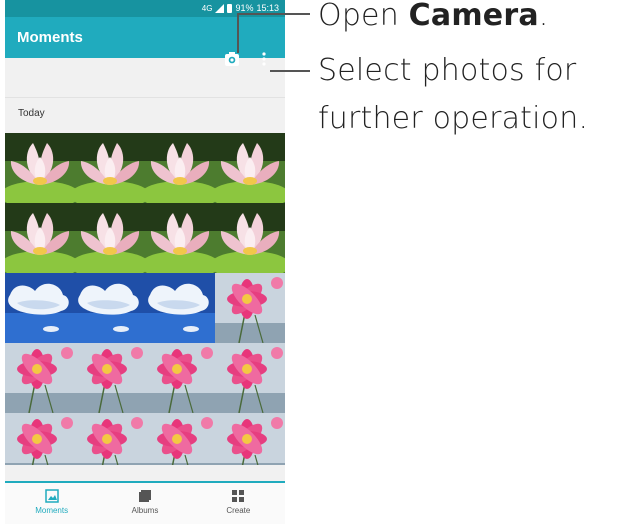 The width and height of the screenshot is (617, 524). I want to click on camera-icon, so click(232, 59).